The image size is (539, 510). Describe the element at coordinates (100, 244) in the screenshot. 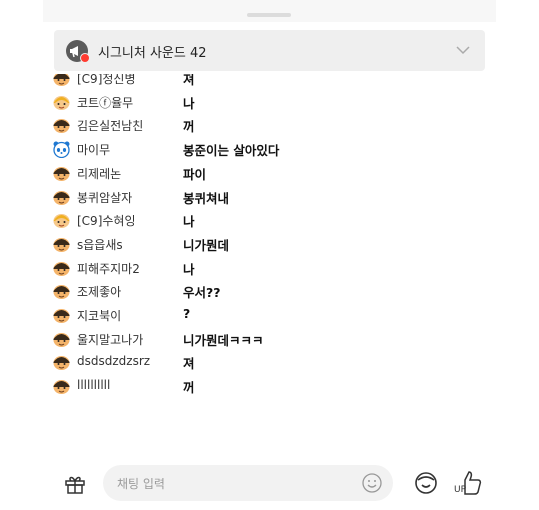

I see `chat-nickname: s읍읍새s` at that location.